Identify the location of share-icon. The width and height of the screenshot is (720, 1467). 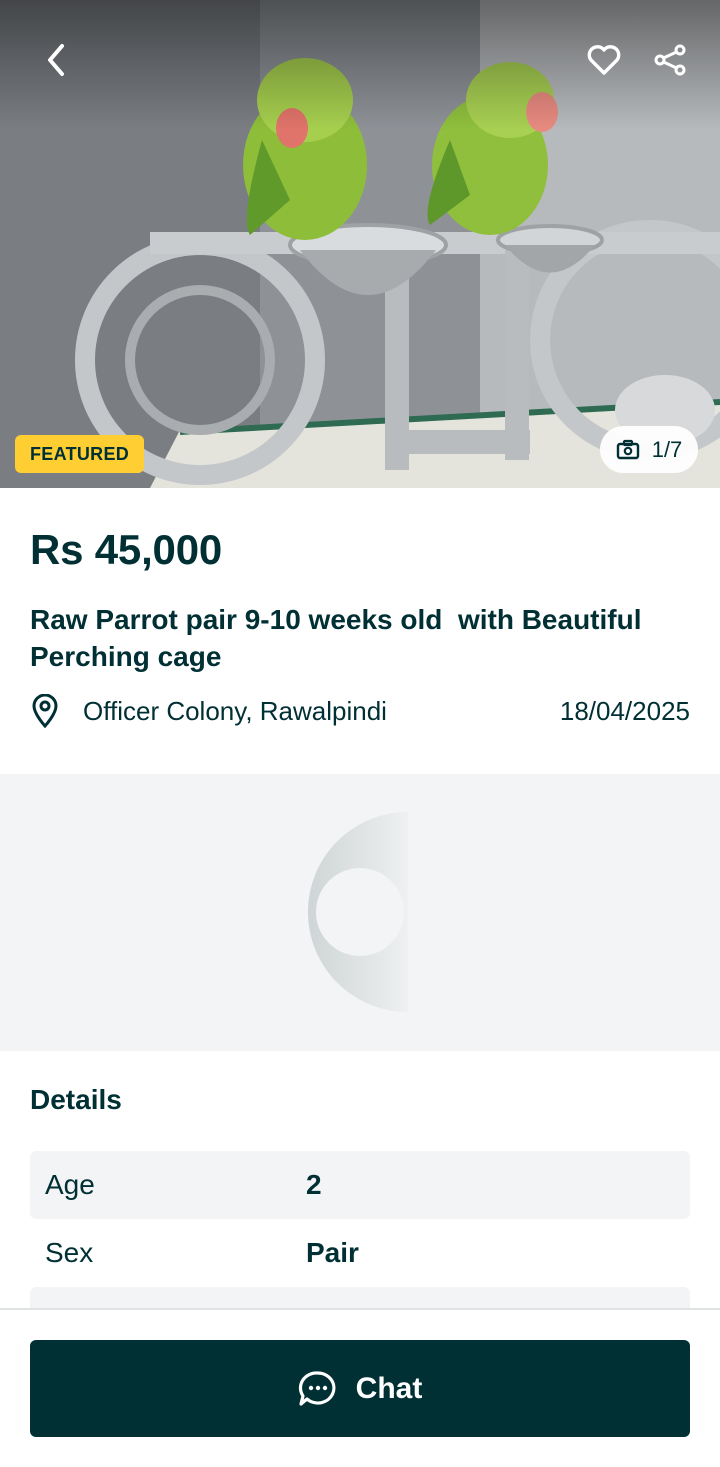
(670, 60).